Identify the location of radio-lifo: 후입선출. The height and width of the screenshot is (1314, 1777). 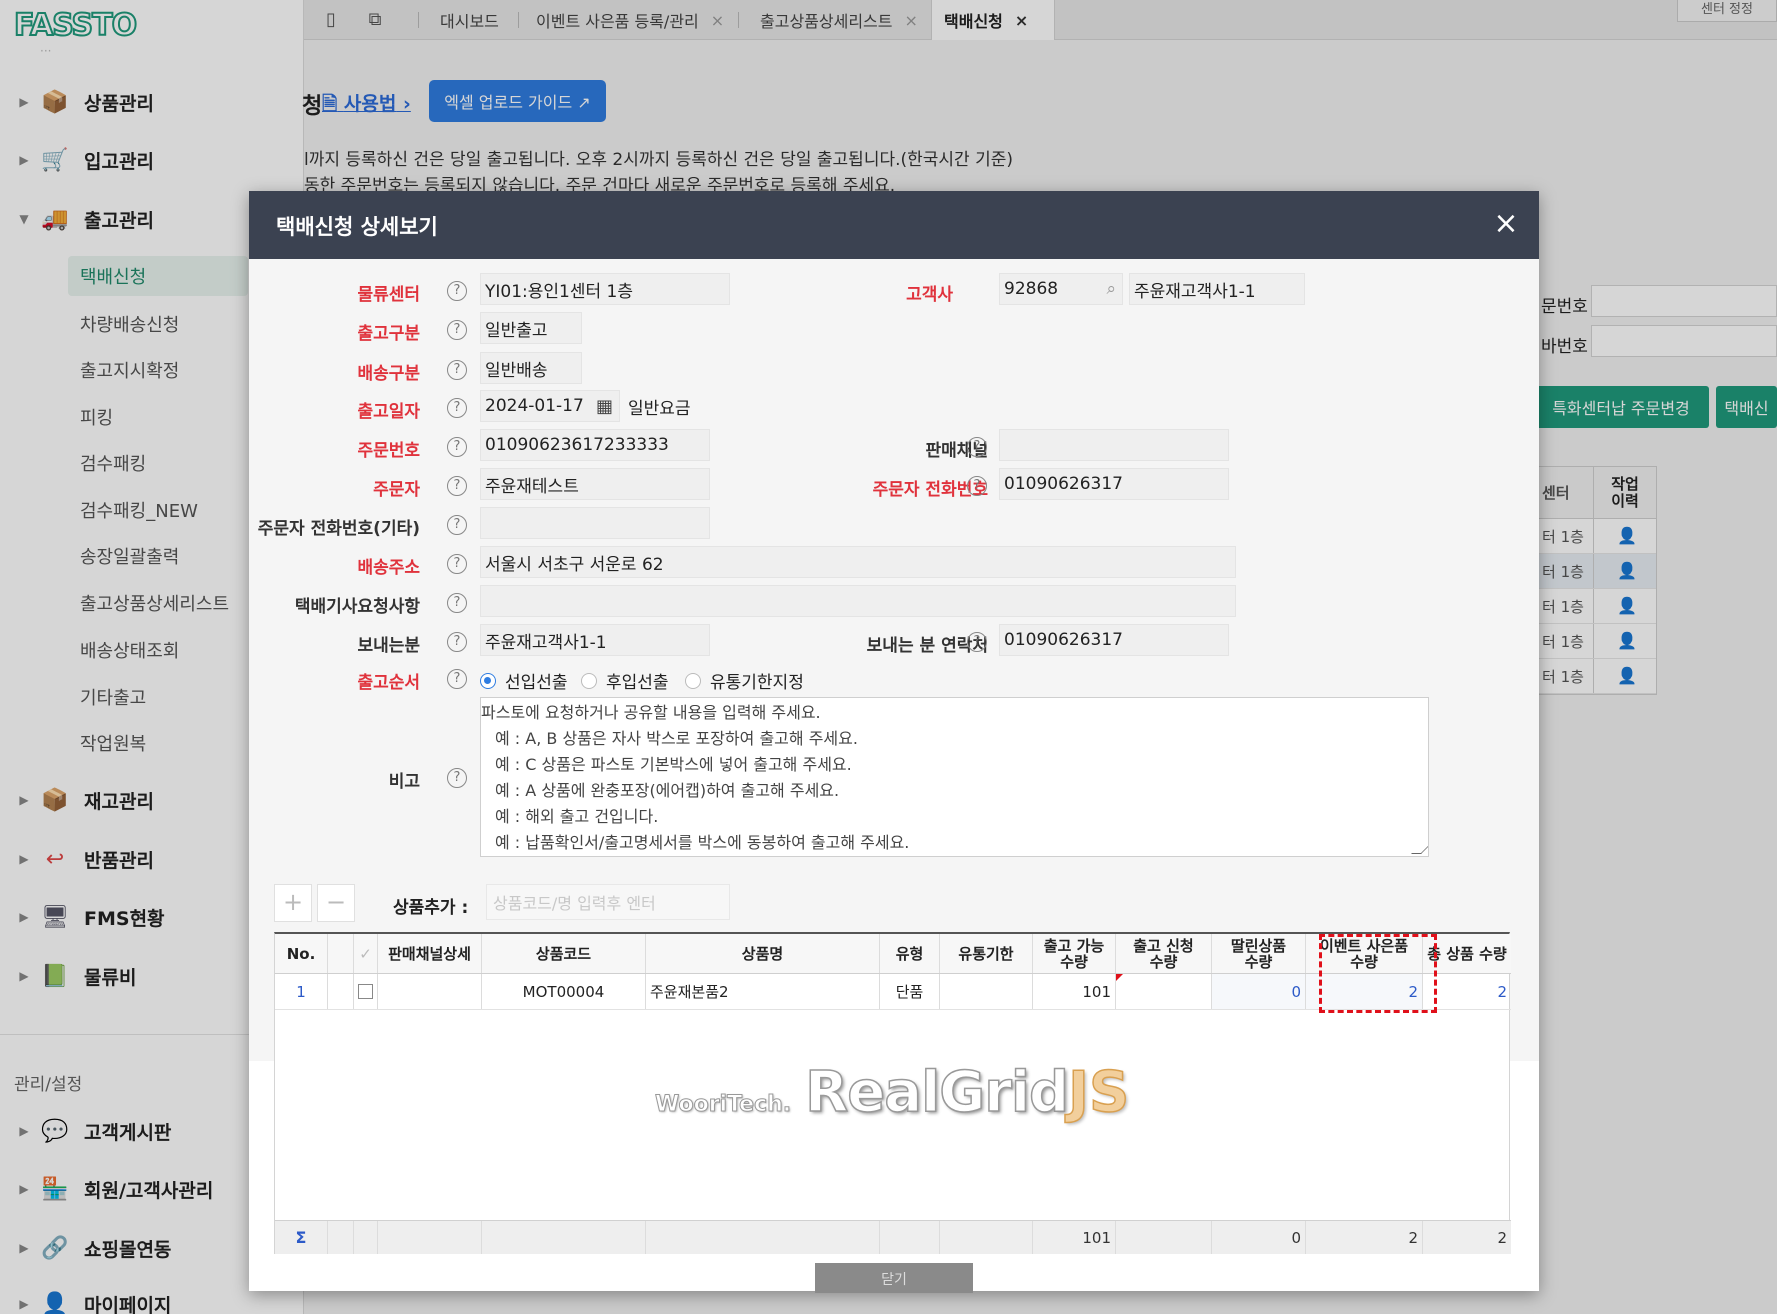
(625, 680).